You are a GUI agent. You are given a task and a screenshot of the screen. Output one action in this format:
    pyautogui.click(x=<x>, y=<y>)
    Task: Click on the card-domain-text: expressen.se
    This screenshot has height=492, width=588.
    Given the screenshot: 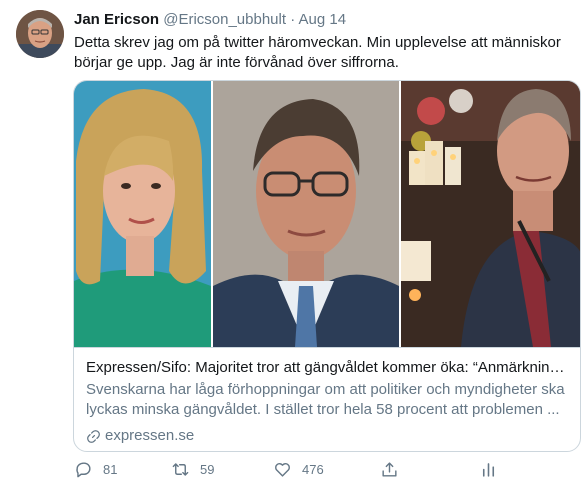 What is the action you would take?
    pyautogui.click(x=150, y=435)
    